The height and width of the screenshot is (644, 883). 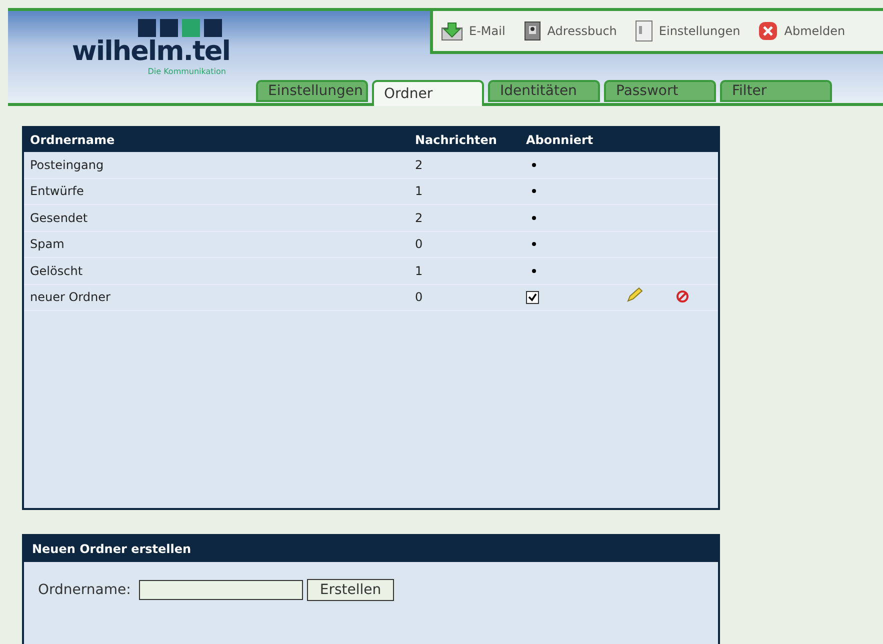 What do you see at coordinates (635, 295) in the screenshot?
I see `pencil-icon` at bounding box center [635, 295].